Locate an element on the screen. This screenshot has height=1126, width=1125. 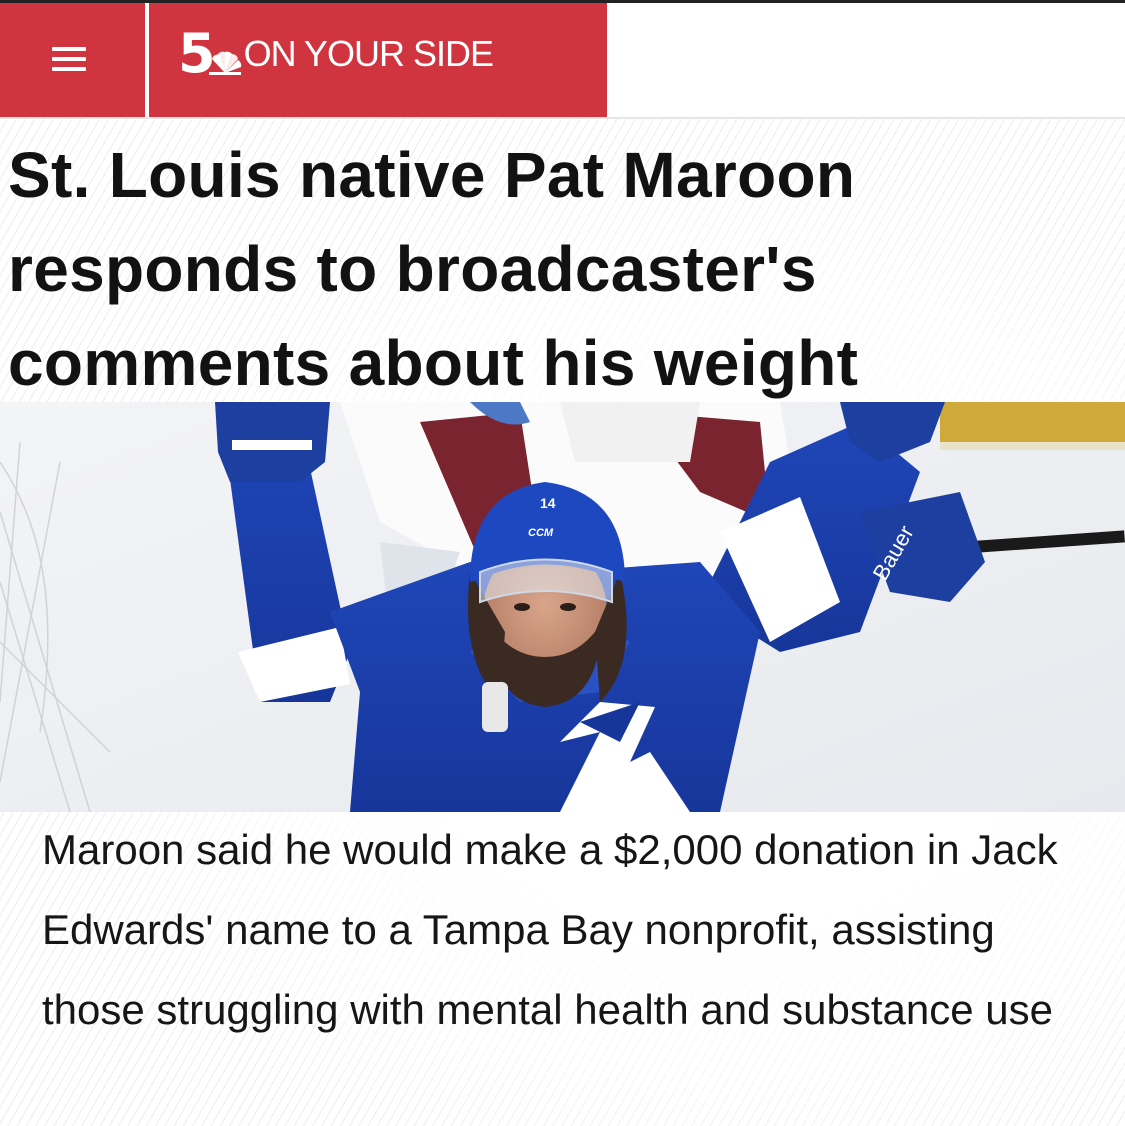
logo-tagline: ON YOUR SIDE is located at coordinates (368, 53).